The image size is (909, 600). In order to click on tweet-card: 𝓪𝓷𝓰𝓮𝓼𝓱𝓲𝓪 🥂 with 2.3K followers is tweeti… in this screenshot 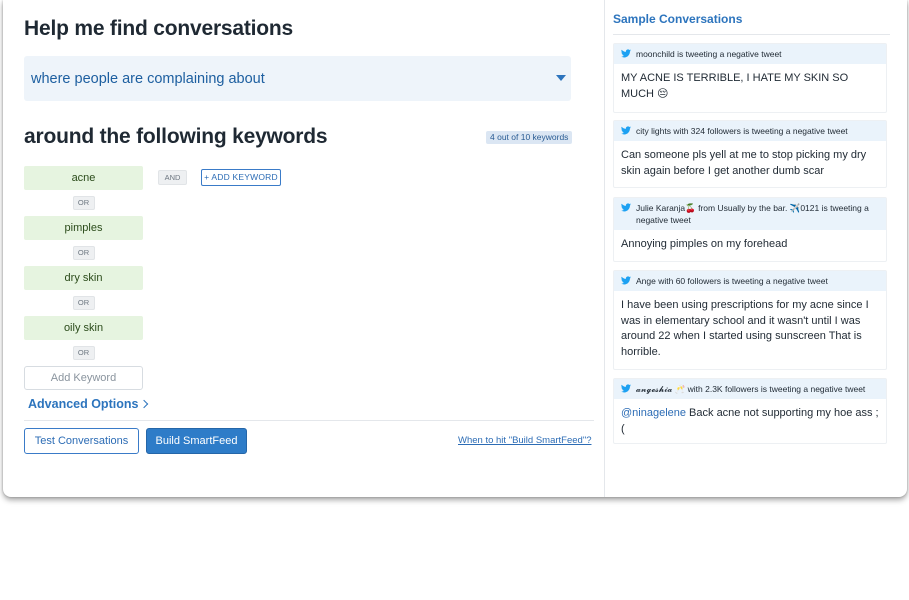, I will do `click(750, 411)`.